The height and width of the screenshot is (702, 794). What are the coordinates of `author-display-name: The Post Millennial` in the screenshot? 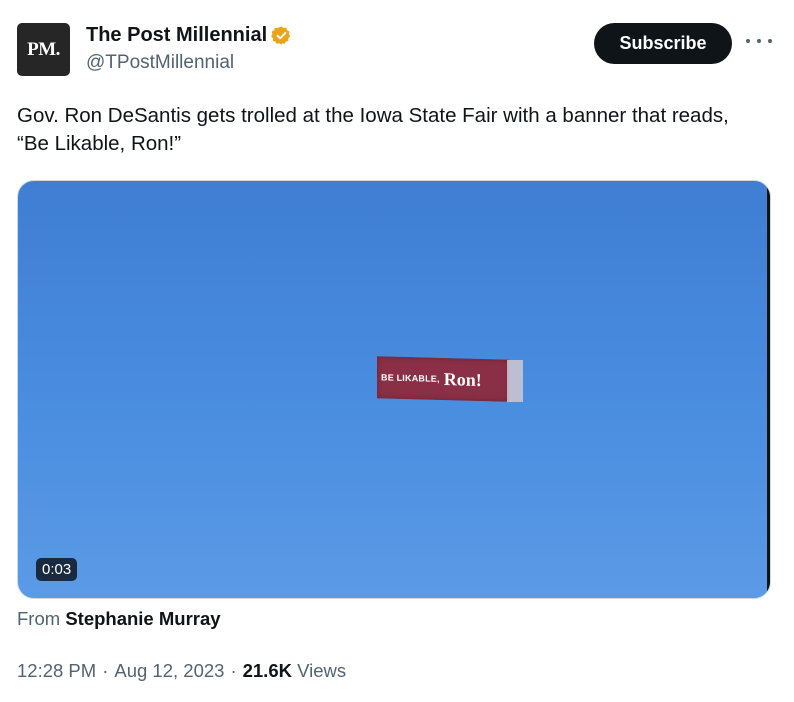 It's located at (176, 35).